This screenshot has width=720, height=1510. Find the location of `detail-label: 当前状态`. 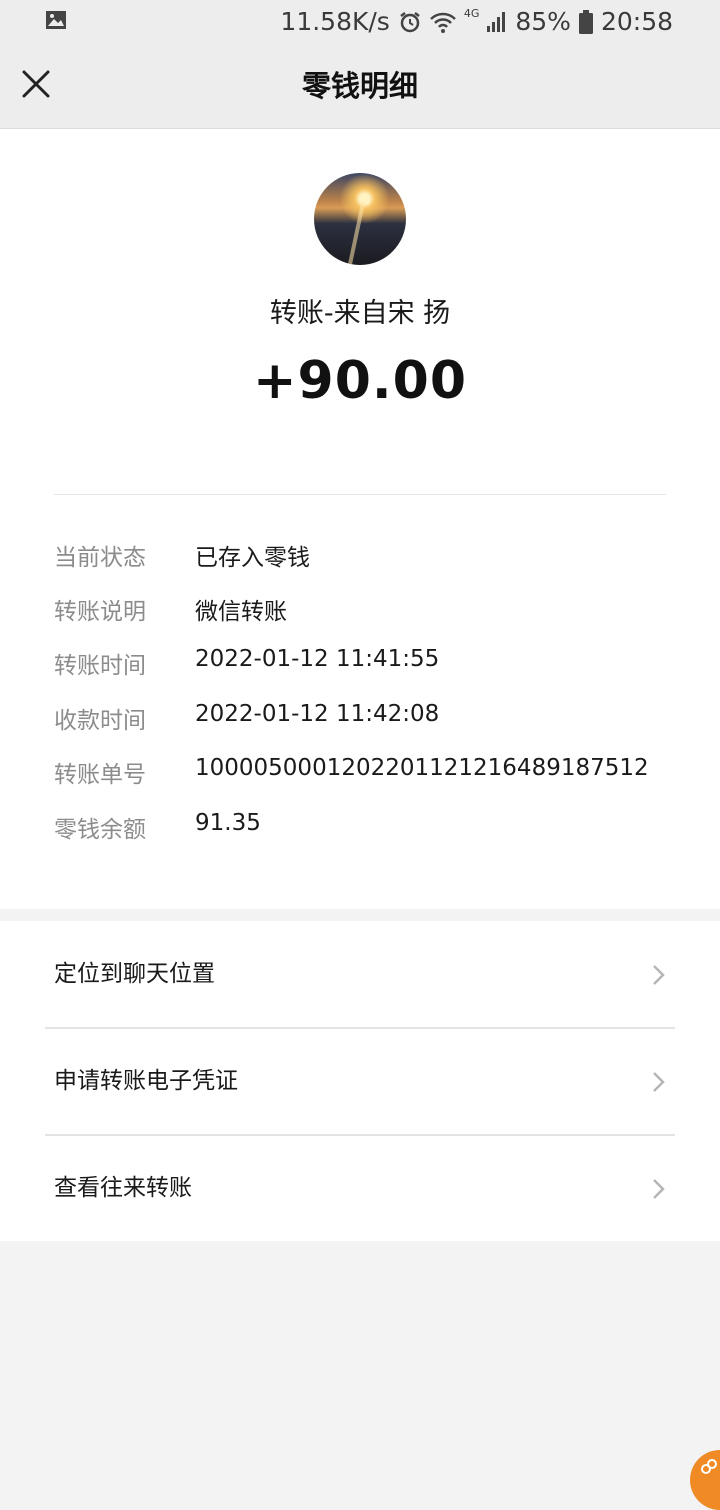

detail-label: 当前状态 is located at coordinates (100, 558).